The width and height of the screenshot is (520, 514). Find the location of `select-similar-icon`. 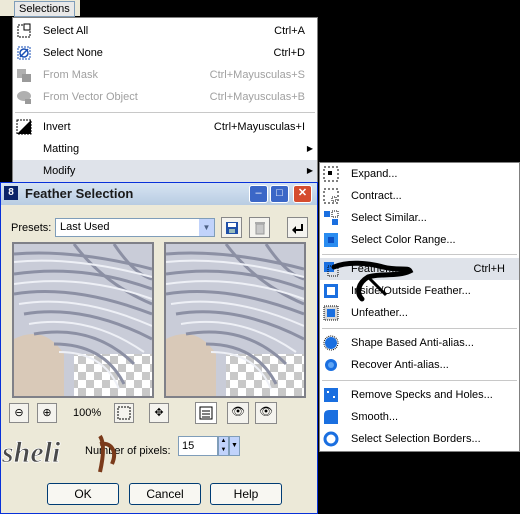

select-similar-icon is located at coordinates (331, 217).